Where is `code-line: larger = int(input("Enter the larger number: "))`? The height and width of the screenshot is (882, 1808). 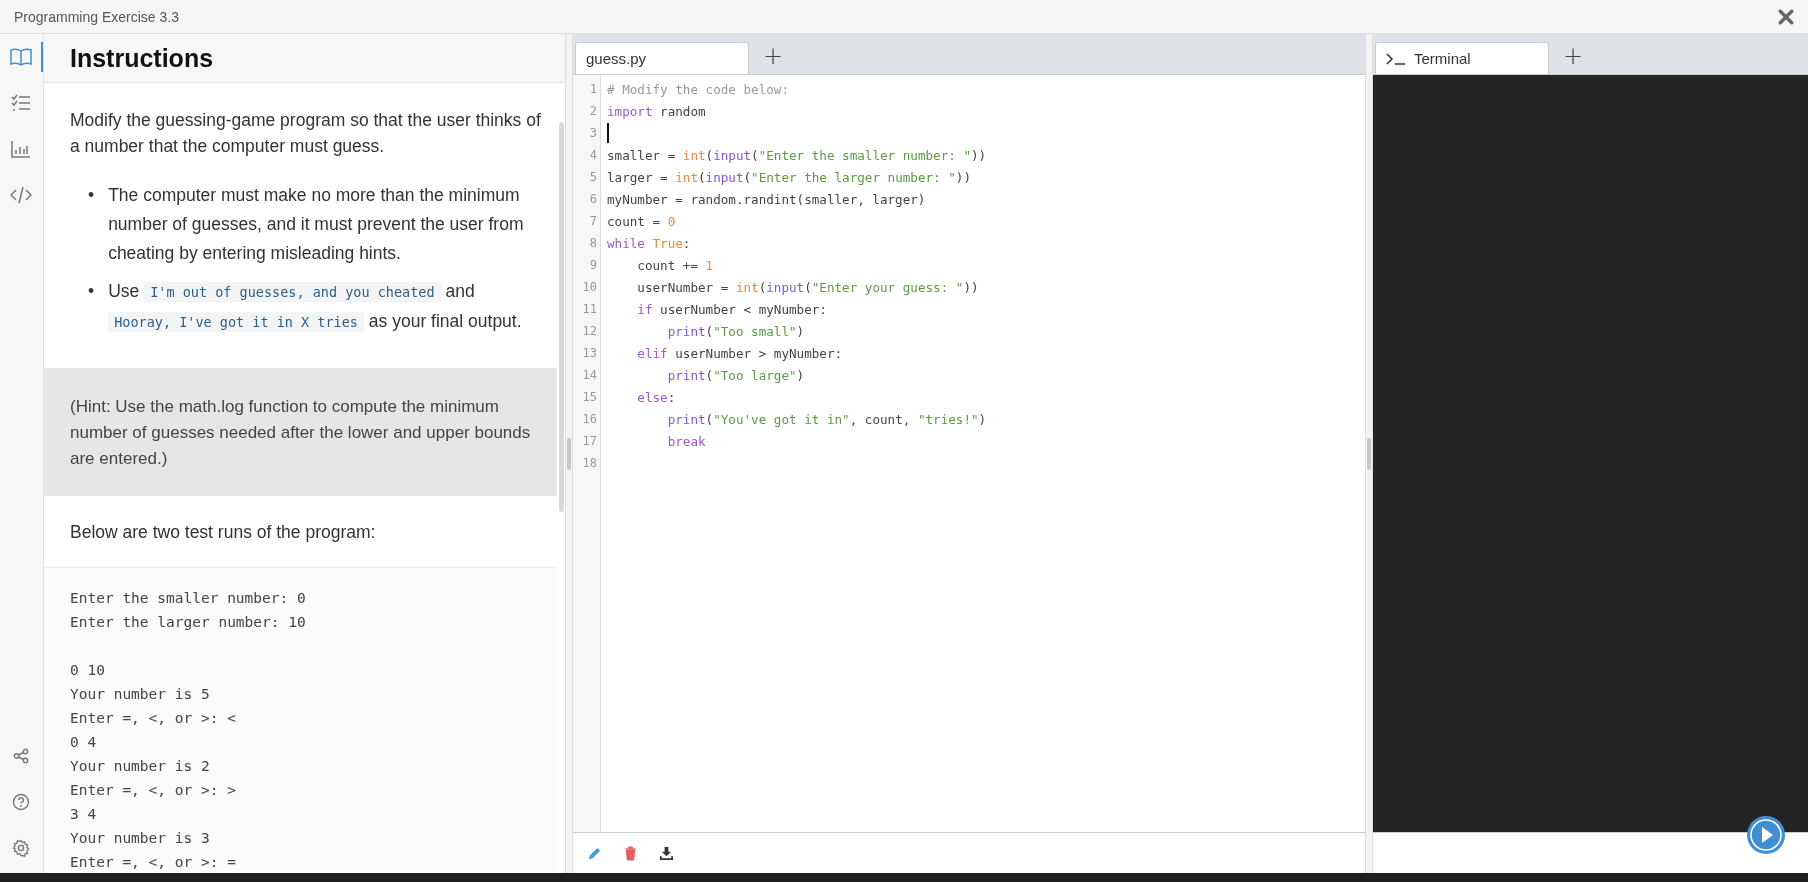 code-line: larger = int(input("Enter the larger number: ")) is located at coordinates (789, 177).